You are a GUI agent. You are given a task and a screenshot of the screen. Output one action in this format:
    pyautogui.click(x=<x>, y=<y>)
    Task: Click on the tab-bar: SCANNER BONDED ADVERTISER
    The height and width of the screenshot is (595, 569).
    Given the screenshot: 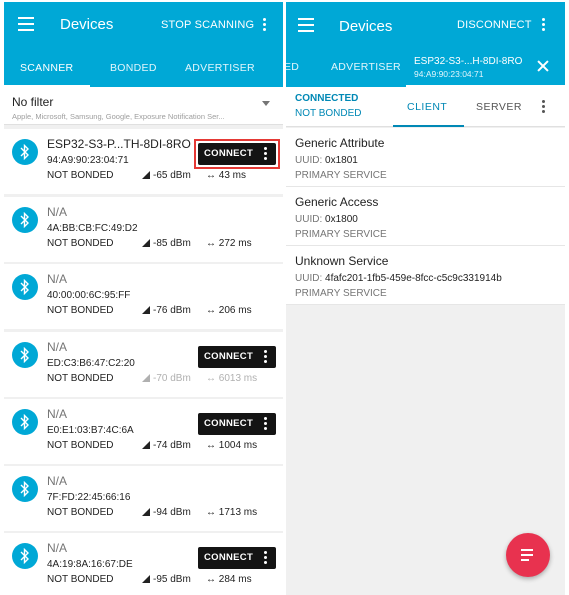 What is the action you would take?
    pyautogui.click(x=143, y=70)
    